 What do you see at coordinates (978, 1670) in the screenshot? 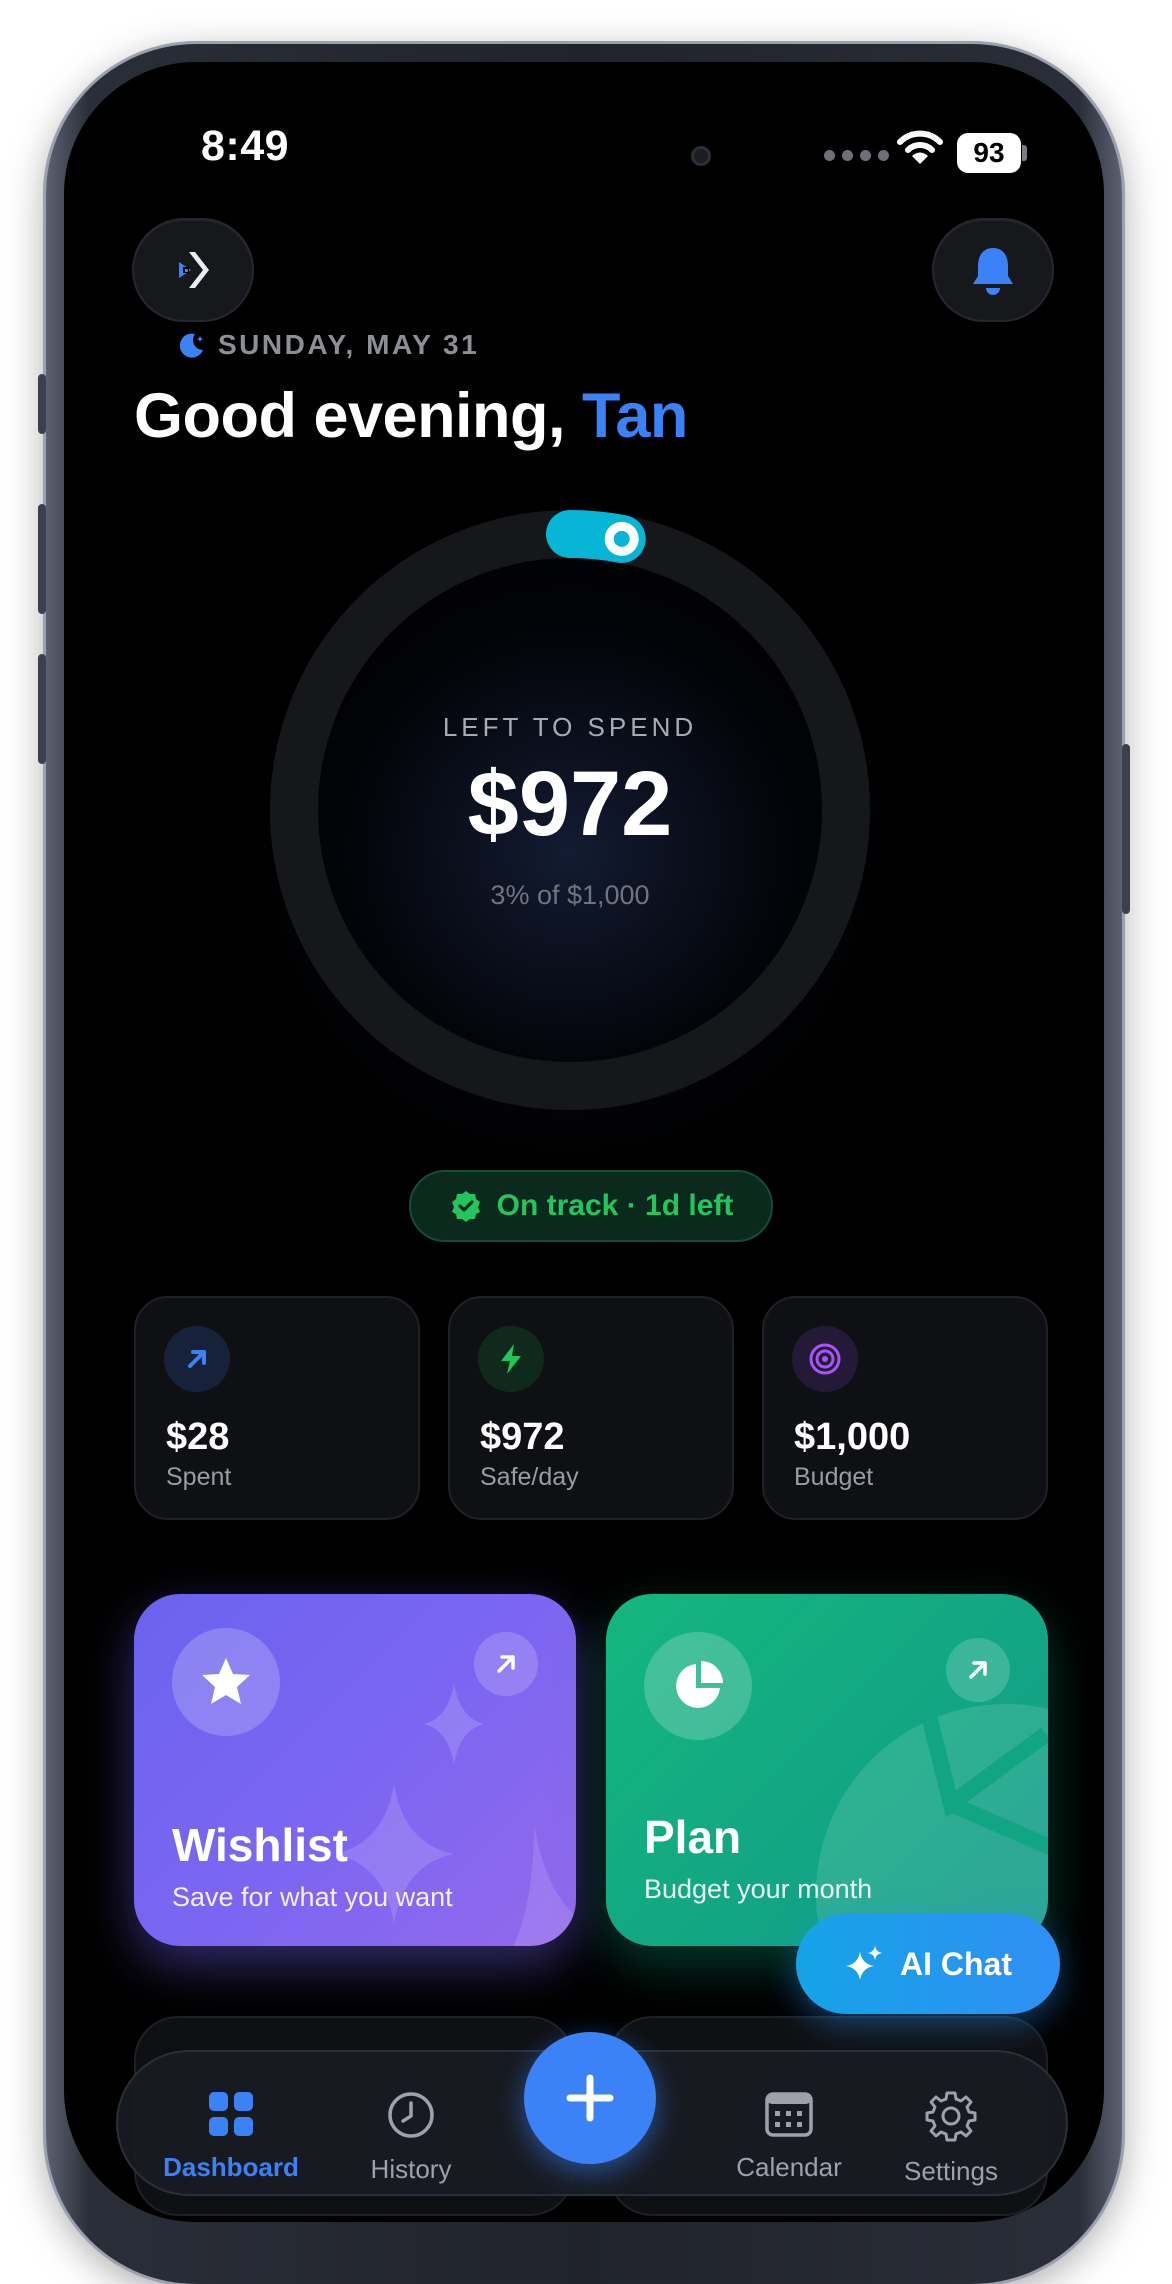
I see `open-plan-arrow-icon` at bounding box center [978, 1670].